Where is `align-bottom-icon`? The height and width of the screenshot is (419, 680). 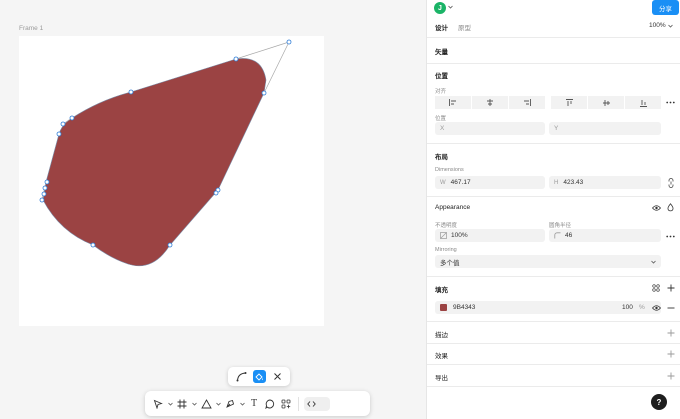 align-bottom-icon is located at coordinates (643, 103).